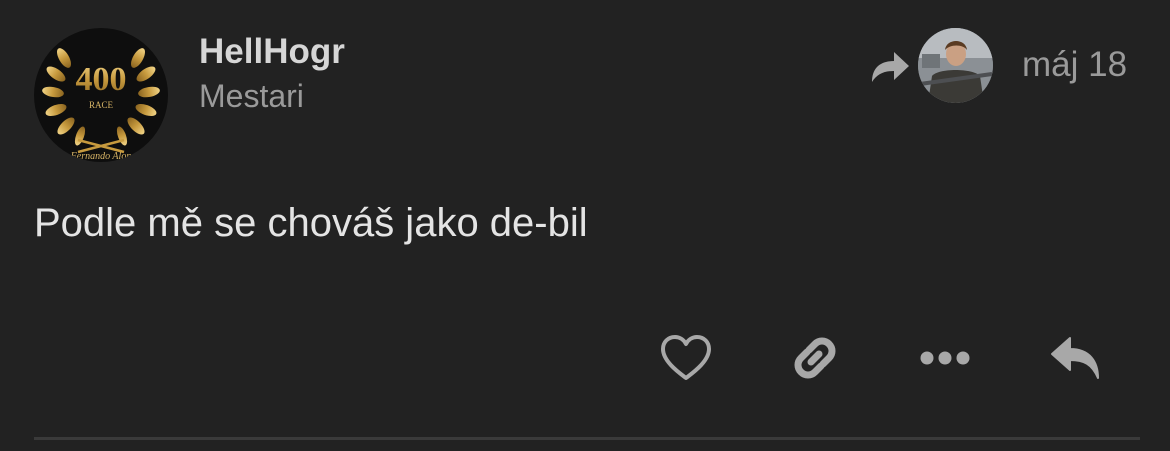 The image size is (1170, 451). I want to click on reply-button, so click(1076, 358).